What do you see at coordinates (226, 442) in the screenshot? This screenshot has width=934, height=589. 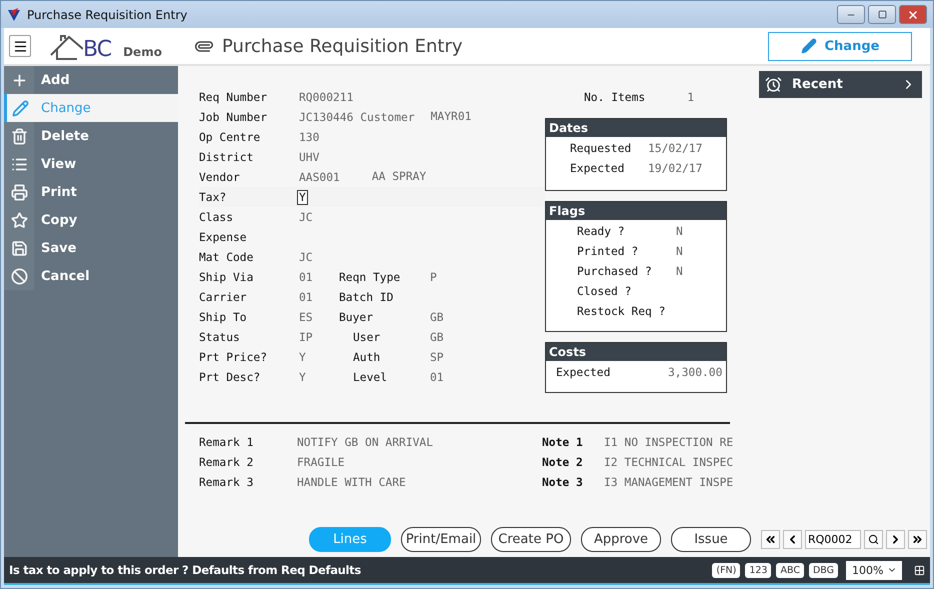 I see `field-label: Remark 1` at bounding box center [226, 442].